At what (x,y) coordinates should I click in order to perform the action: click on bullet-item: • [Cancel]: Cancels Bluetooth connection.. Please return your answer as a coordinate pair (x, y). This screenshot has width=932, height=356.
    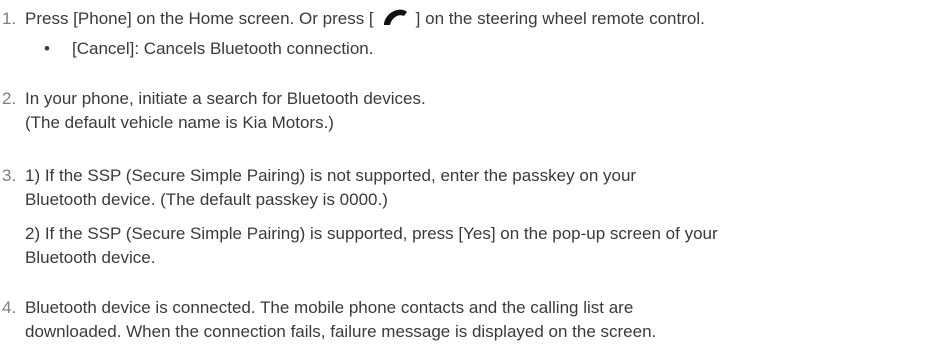
    Looking at the image, I should click on (208, 49).